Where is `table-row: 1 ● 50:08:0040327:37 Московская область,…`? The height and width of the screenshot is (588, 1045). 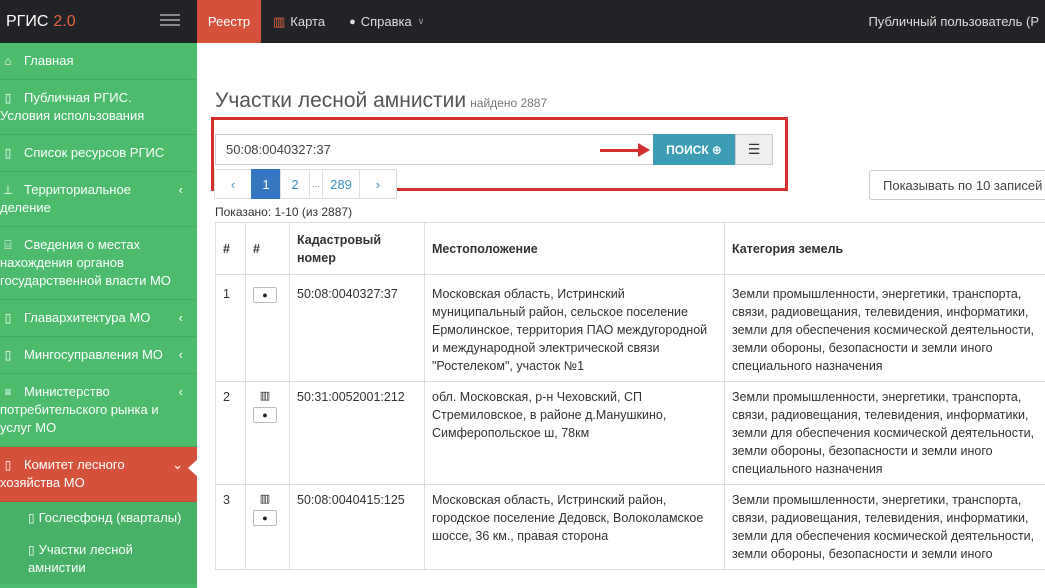
table-row: 1 ● 50:08:0040327:37 Московская область,… is located at coordinates (630, 328).